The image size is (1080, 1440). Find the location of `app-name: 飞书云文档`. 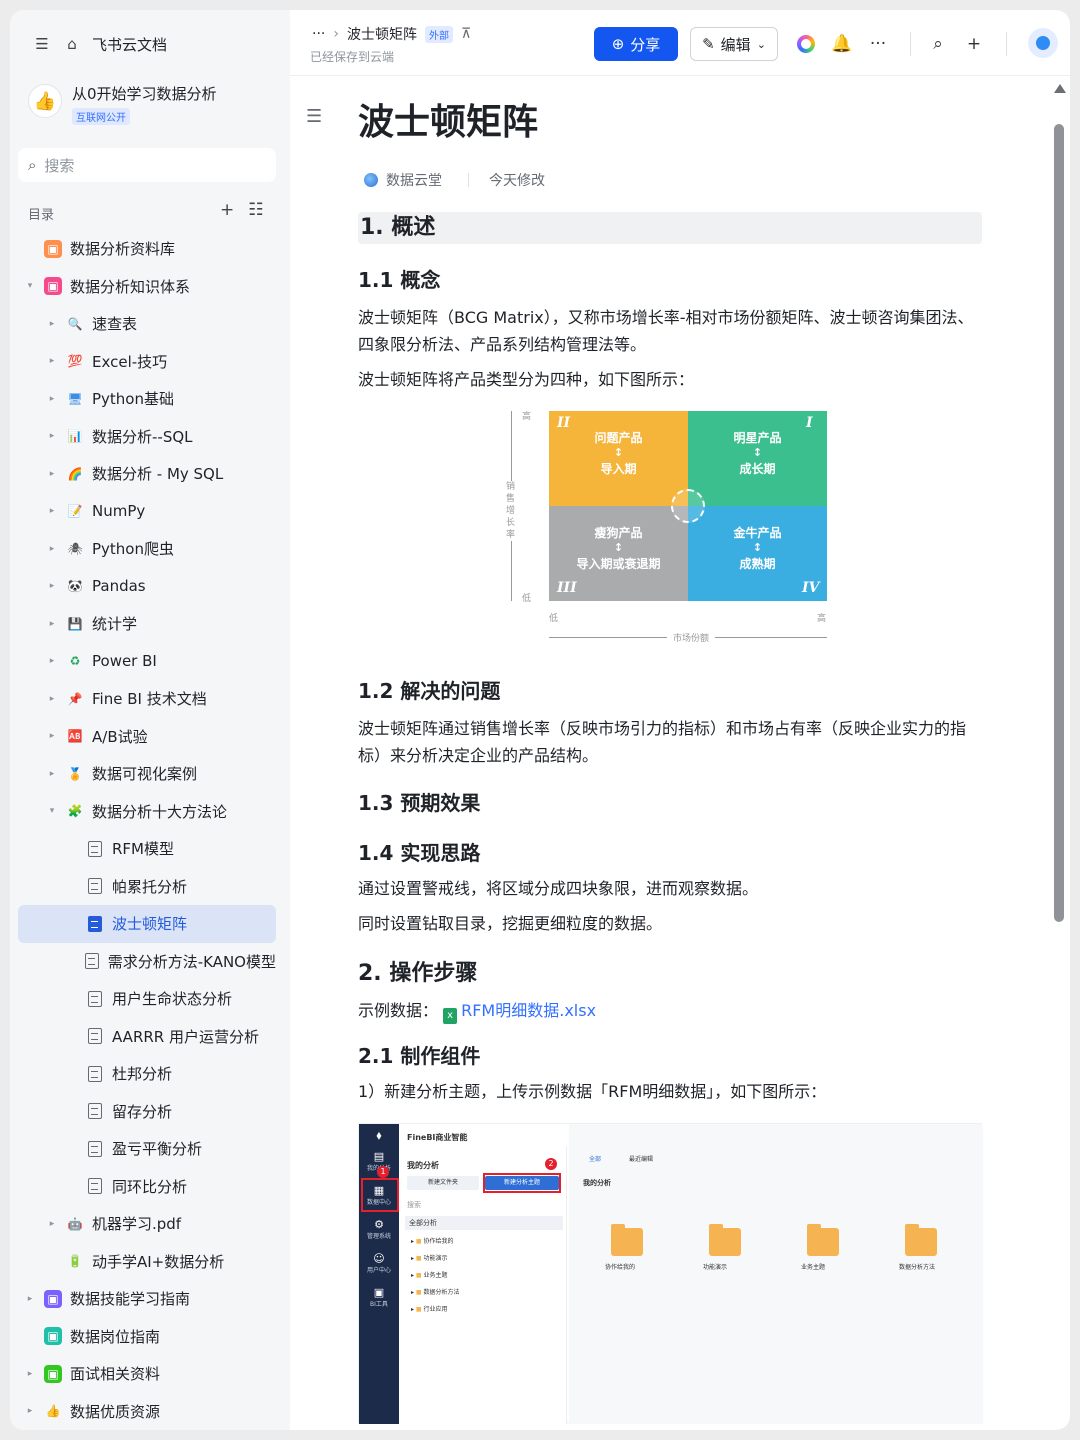

app-name: 飞书云文档 is located at coordinates (129, 44).